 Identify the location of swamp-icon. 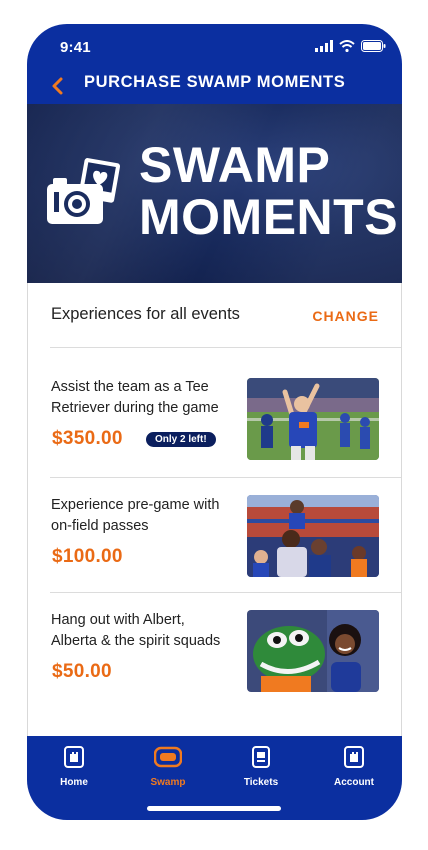
(168, 757).